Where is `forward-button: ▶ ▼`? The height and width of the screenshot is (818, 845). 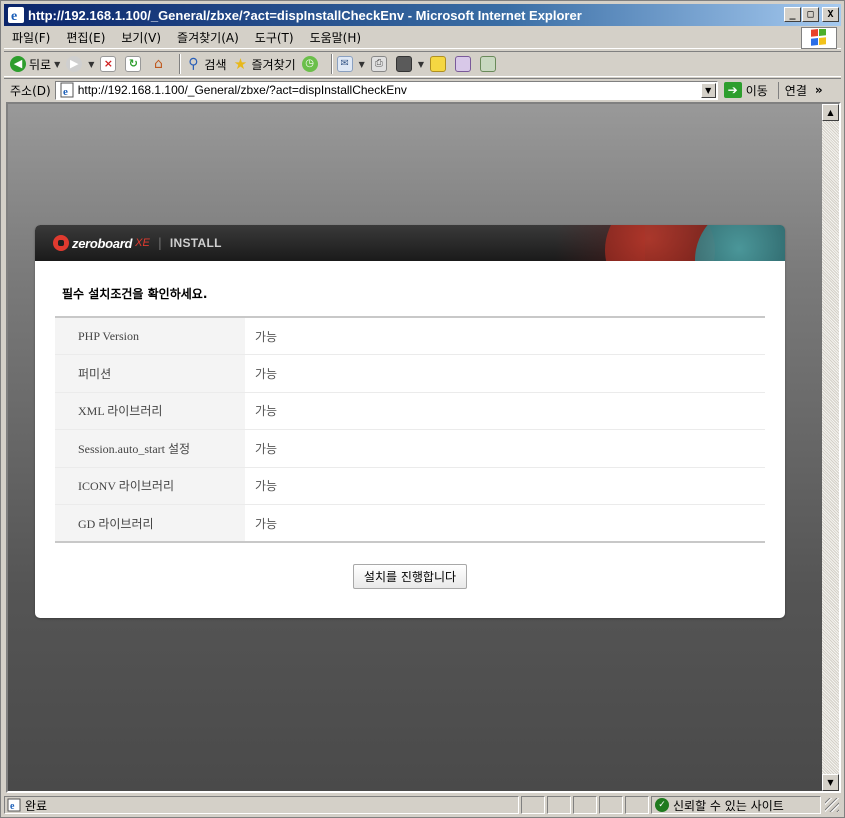 forward-button: ▶ ▼ is located at coordinates (80, 64).